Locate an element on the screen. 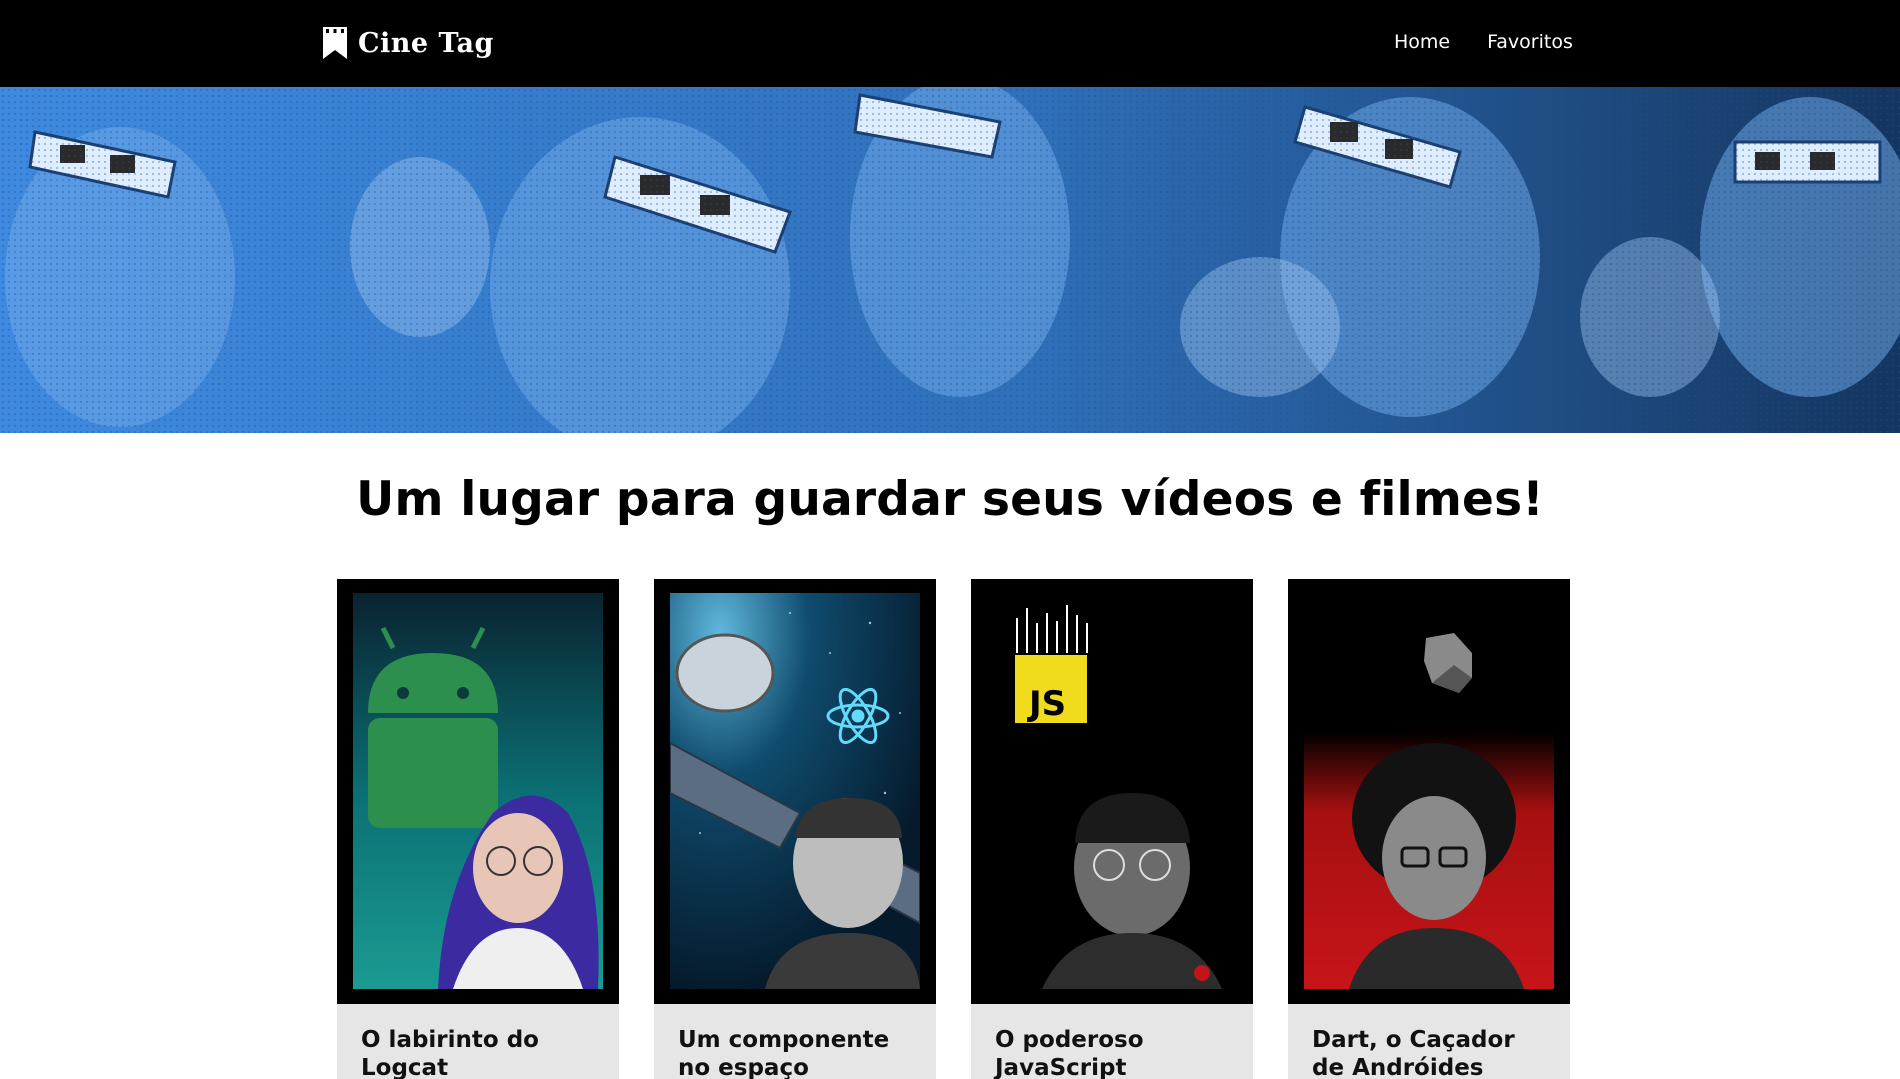  top-navbar: Cine Tag Home Favoritos is located at coordinates (950, 43).